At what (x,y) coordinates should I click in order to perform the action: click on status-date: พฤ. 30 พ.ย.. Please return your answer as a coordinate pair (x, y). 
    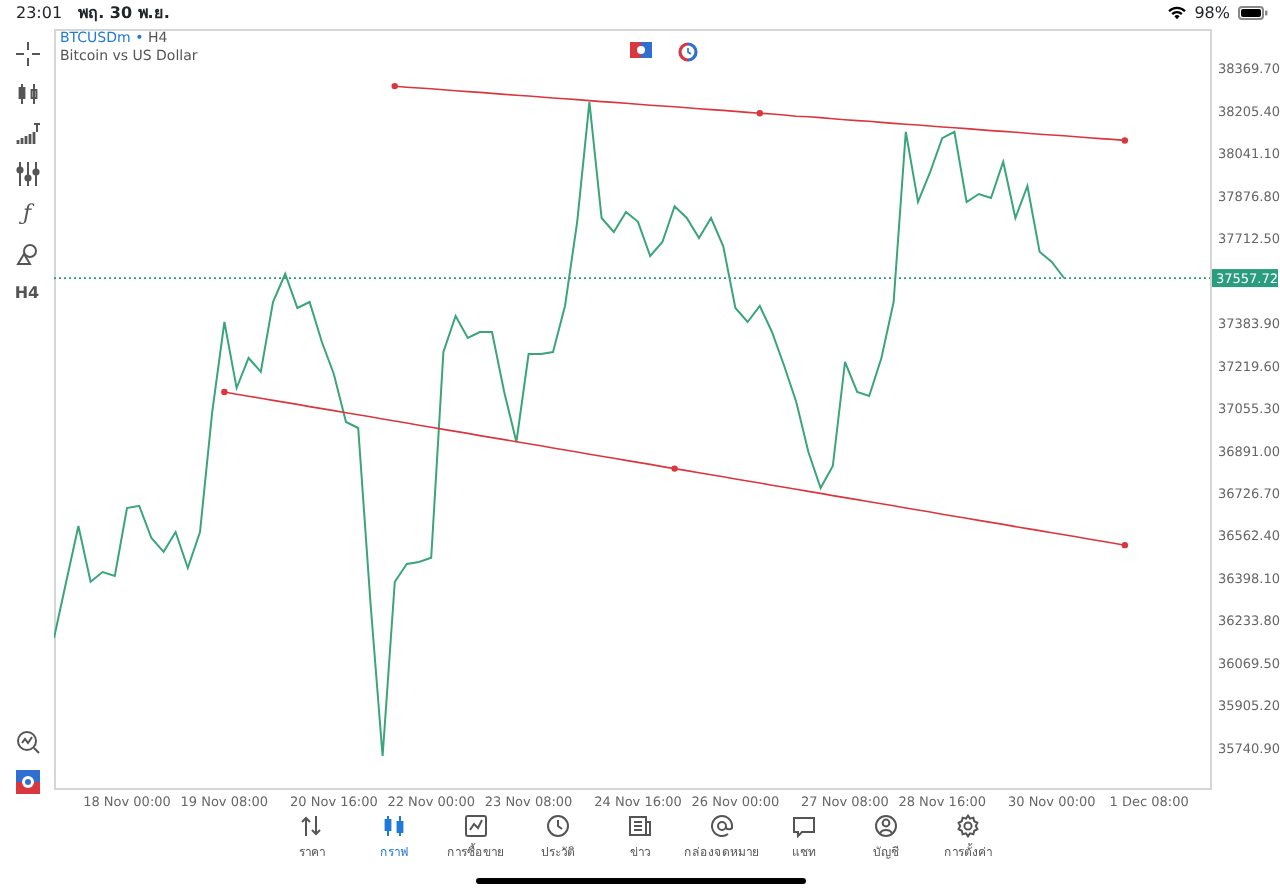
    Looking at the image, I should click on (124, 13).